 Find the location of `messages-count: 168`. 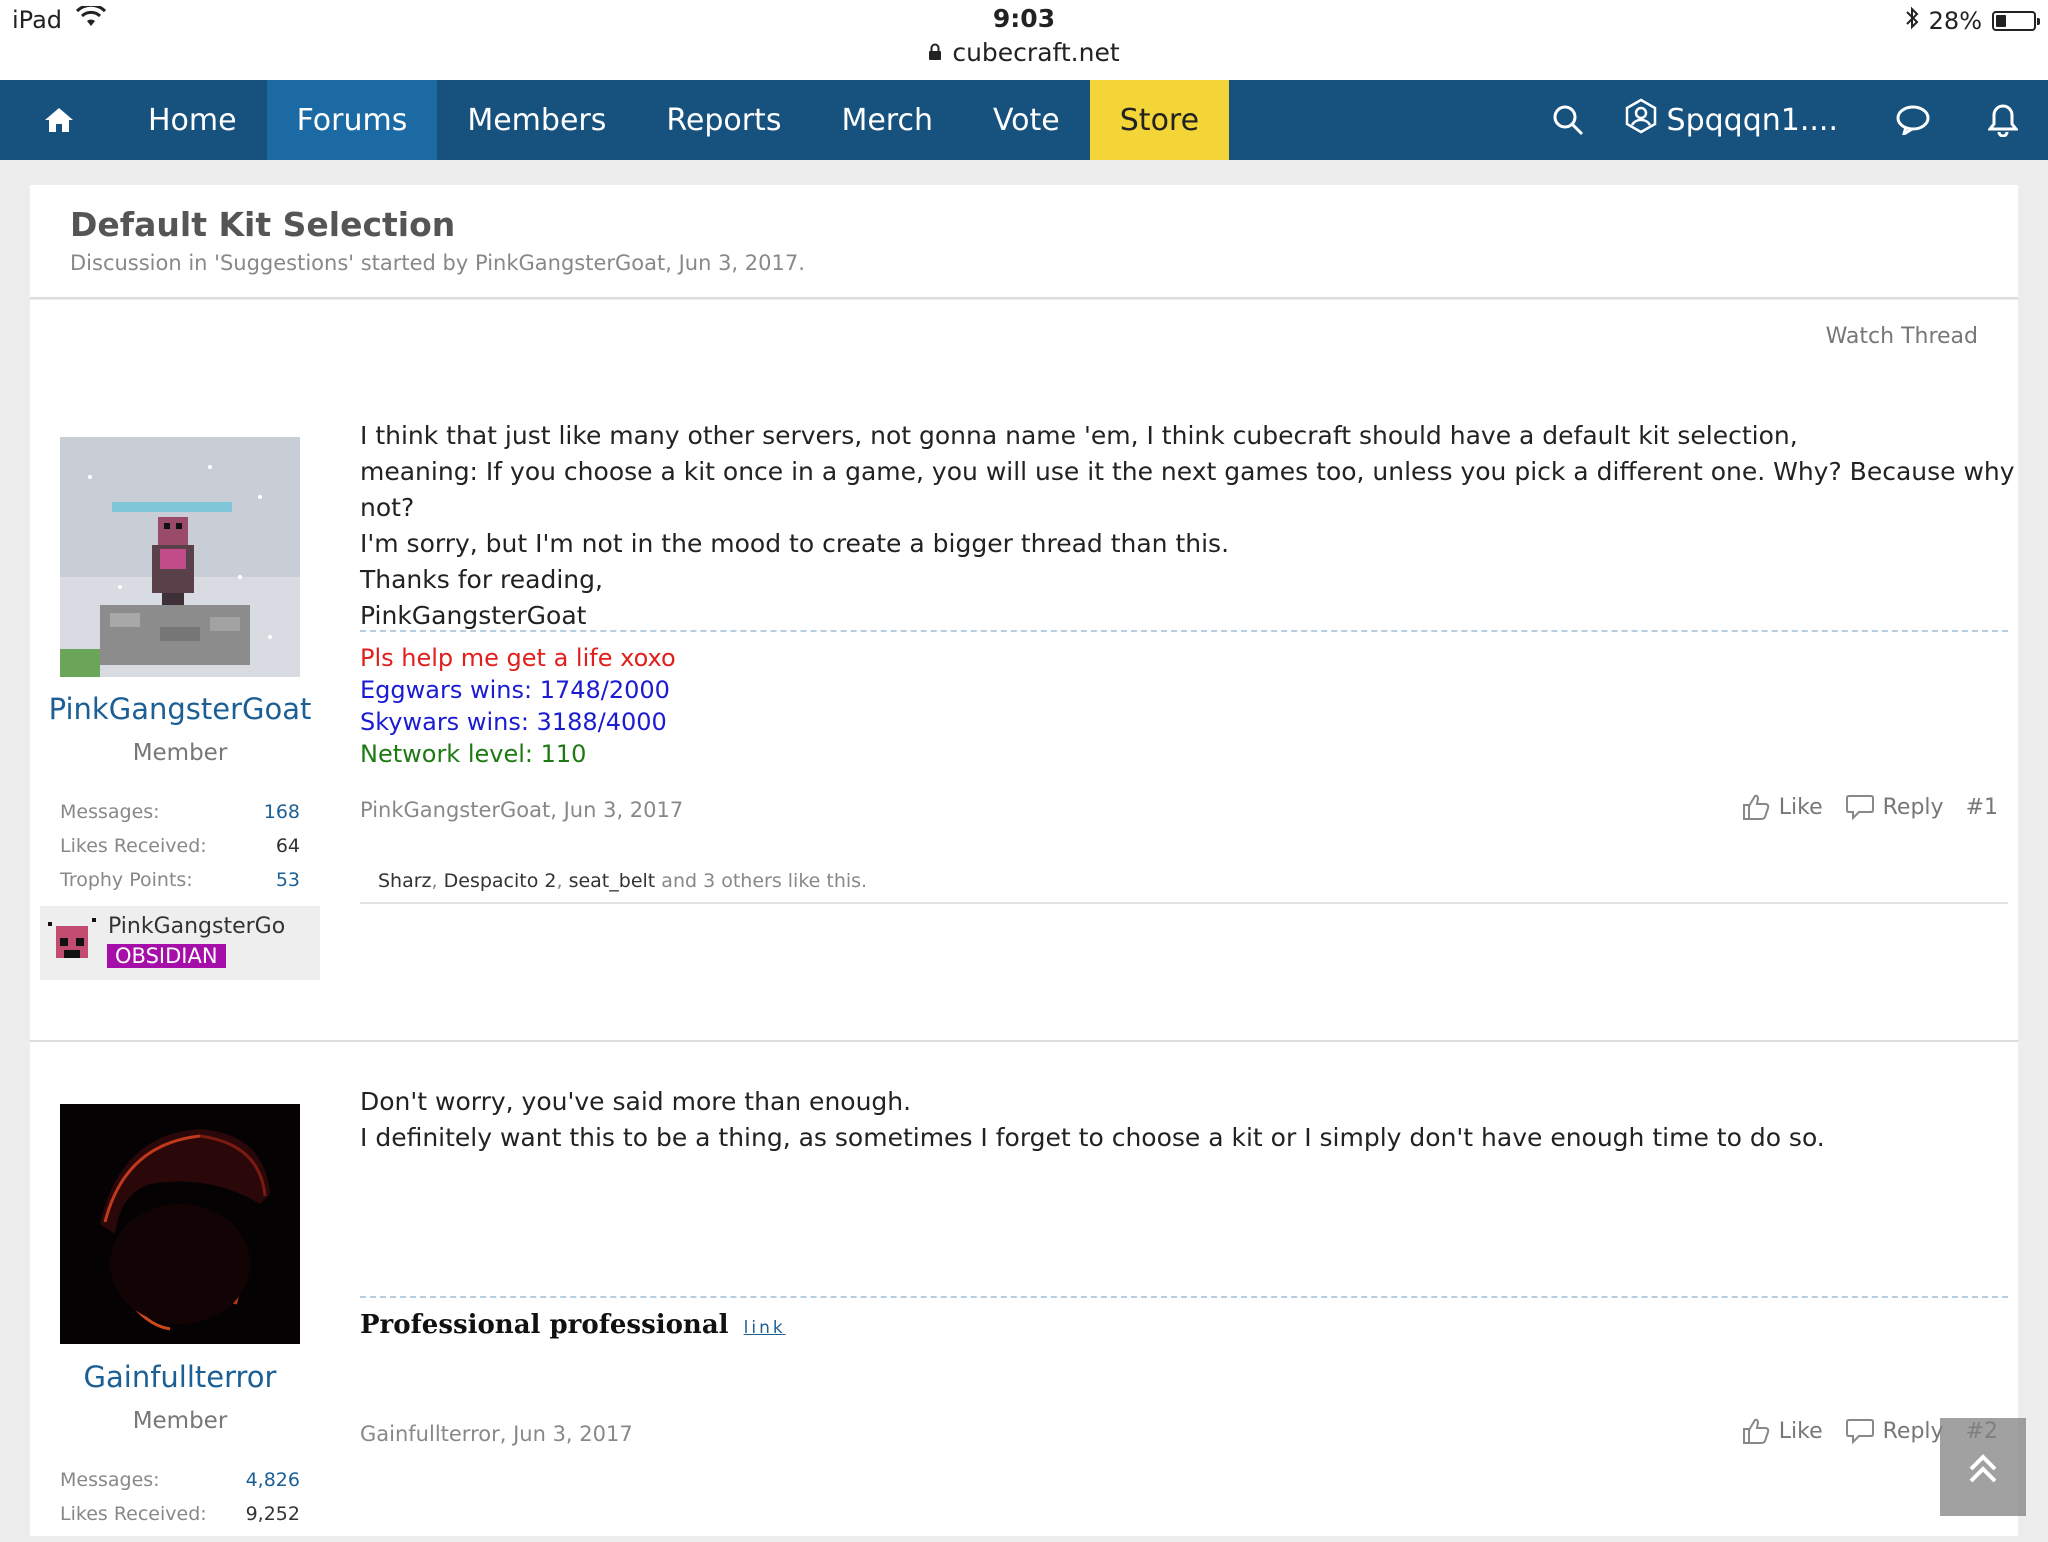

messages-count: 168 is located at coordinates (282, 812).